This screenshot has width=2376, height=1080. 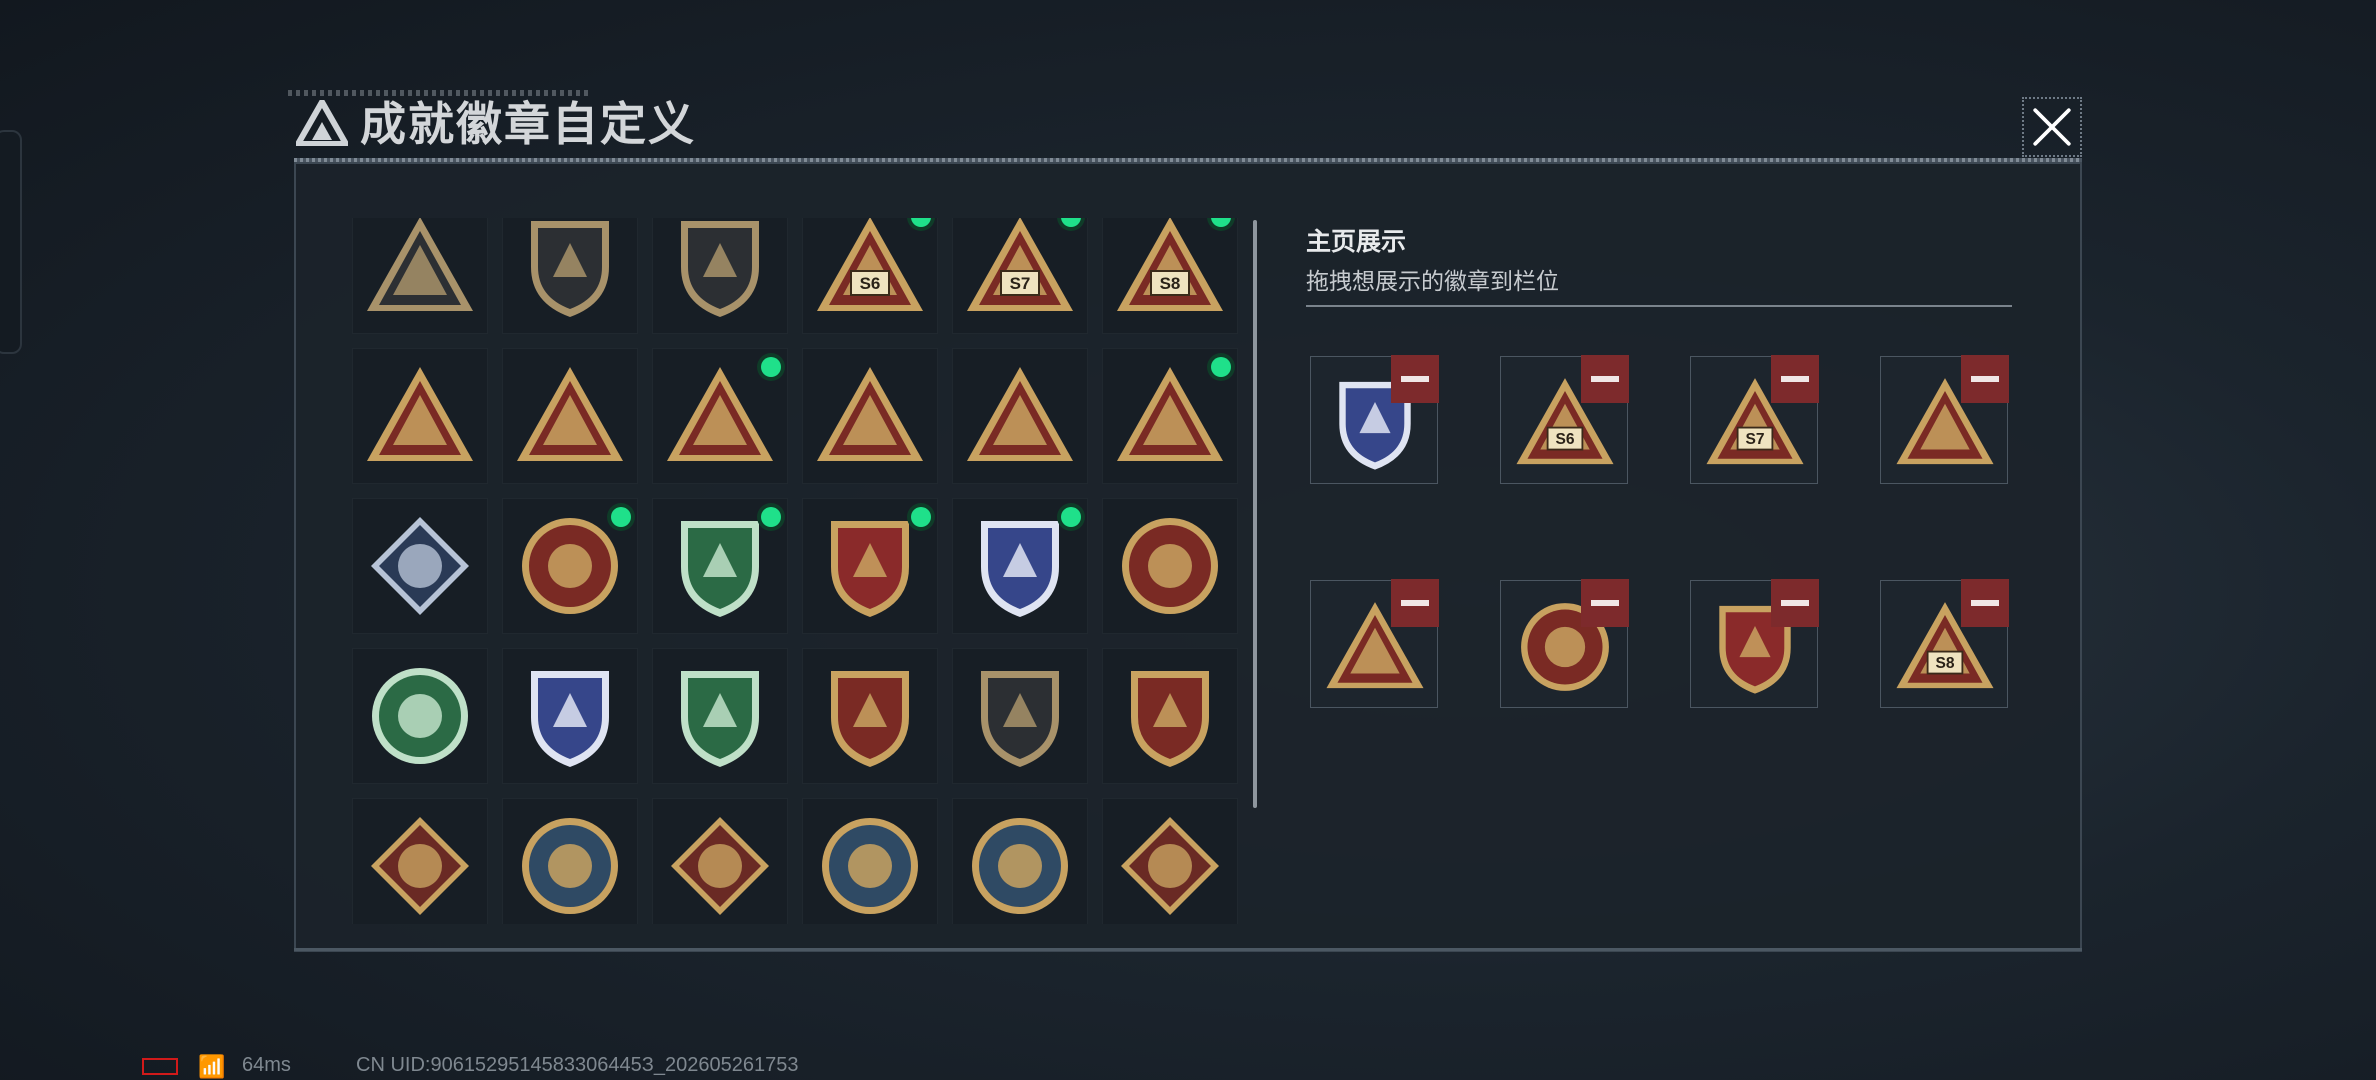 I want to click on number-one-triangle-badge-icon, so click(x=570, y=414).